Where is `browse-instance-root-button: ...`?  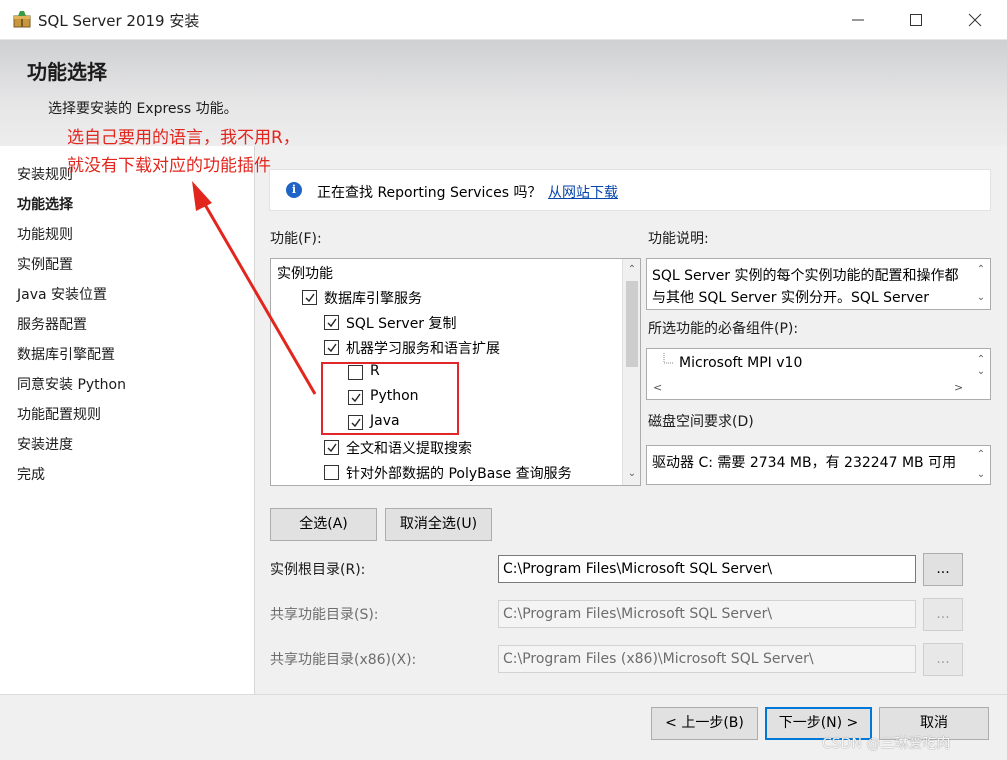
browse-instance-root-button: ... is located at coordinates (943, 569).